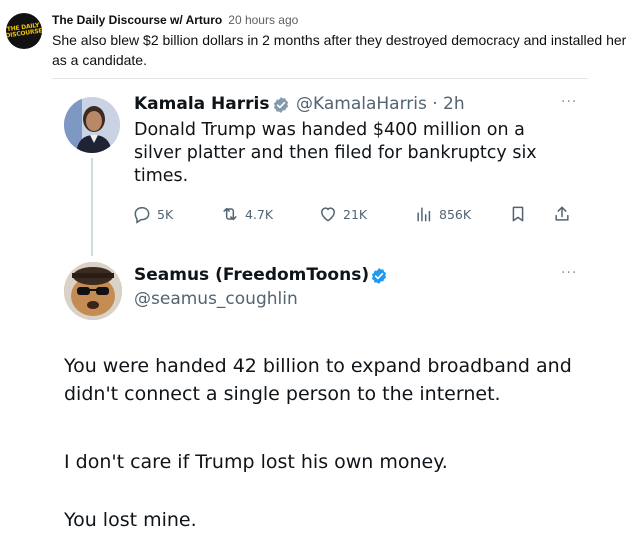 This screenshot has width=640, height=534. Describe the element at coordinates (93, 291) in the screenshot. I see `seamus-avatar` at that location.